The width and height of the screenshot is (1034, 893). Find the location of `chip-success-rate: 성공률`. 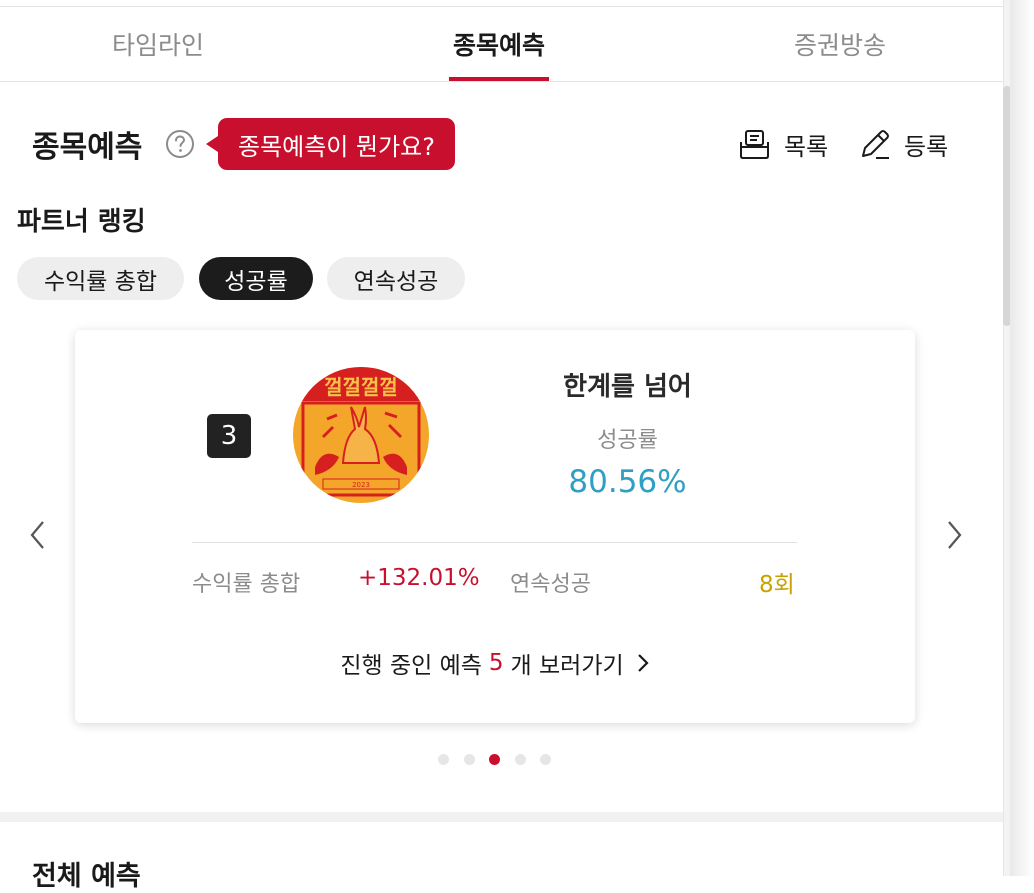

chip-success-rate: 성공률 is located at coordinates (256, 278).